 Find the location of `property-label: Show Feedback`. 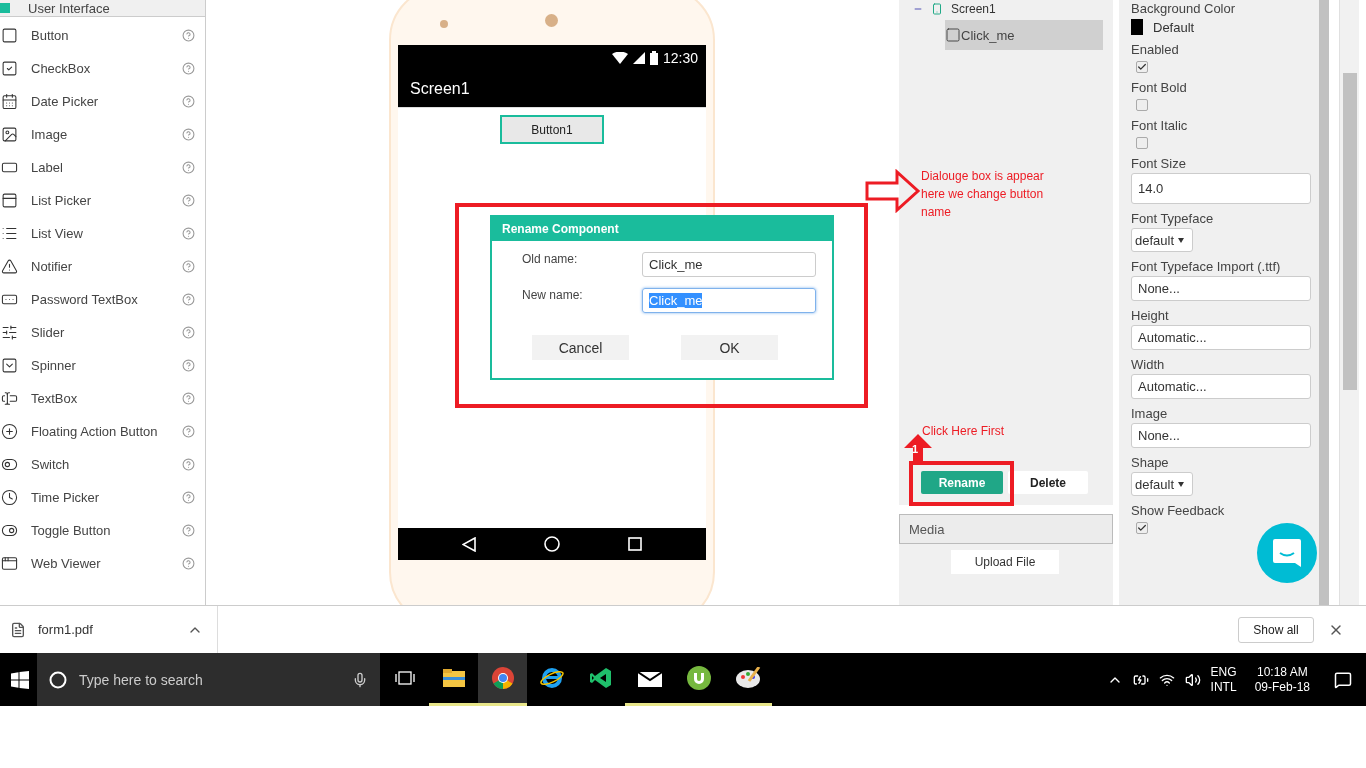

property-label: Show Feedback is located at coordinates (1178, 510).